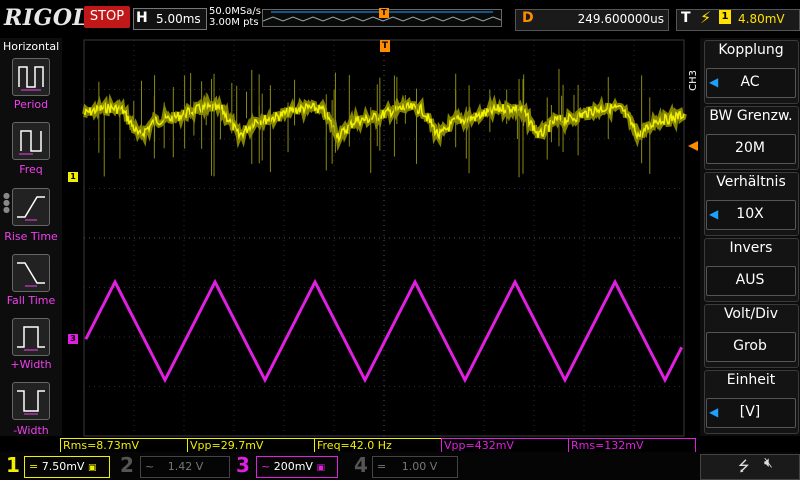  What do you see at coordinates (620, 19) in the screenshot?
I see `delay-value: 249.600000us` at bounding box center [620, 19].